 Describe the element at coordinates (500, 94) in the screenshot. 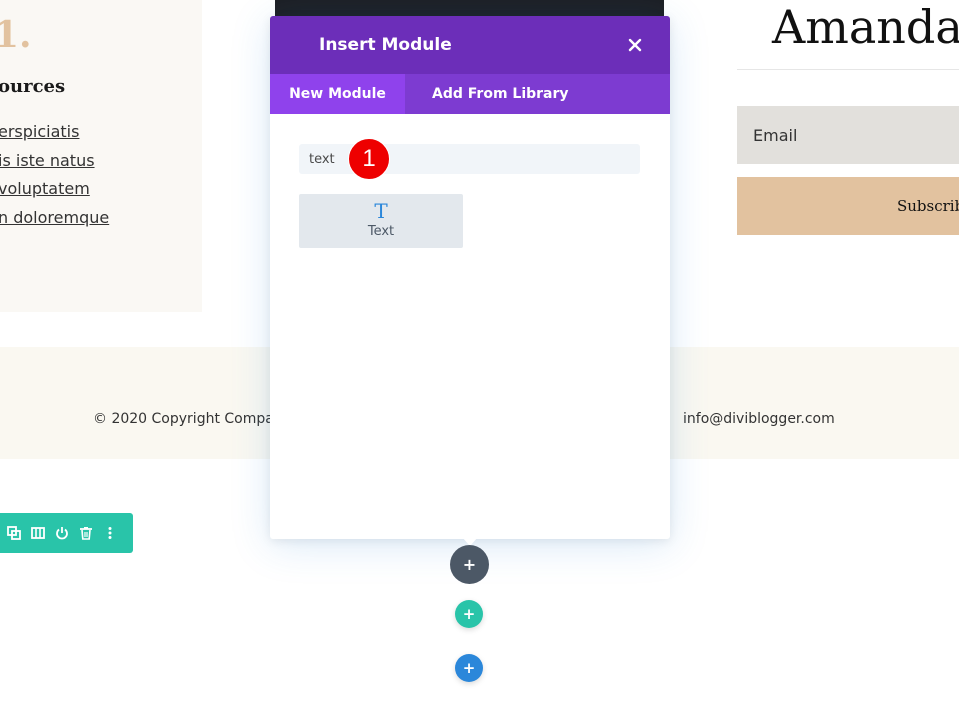

I see `tab-add-from-library: Add From Library` at that location.